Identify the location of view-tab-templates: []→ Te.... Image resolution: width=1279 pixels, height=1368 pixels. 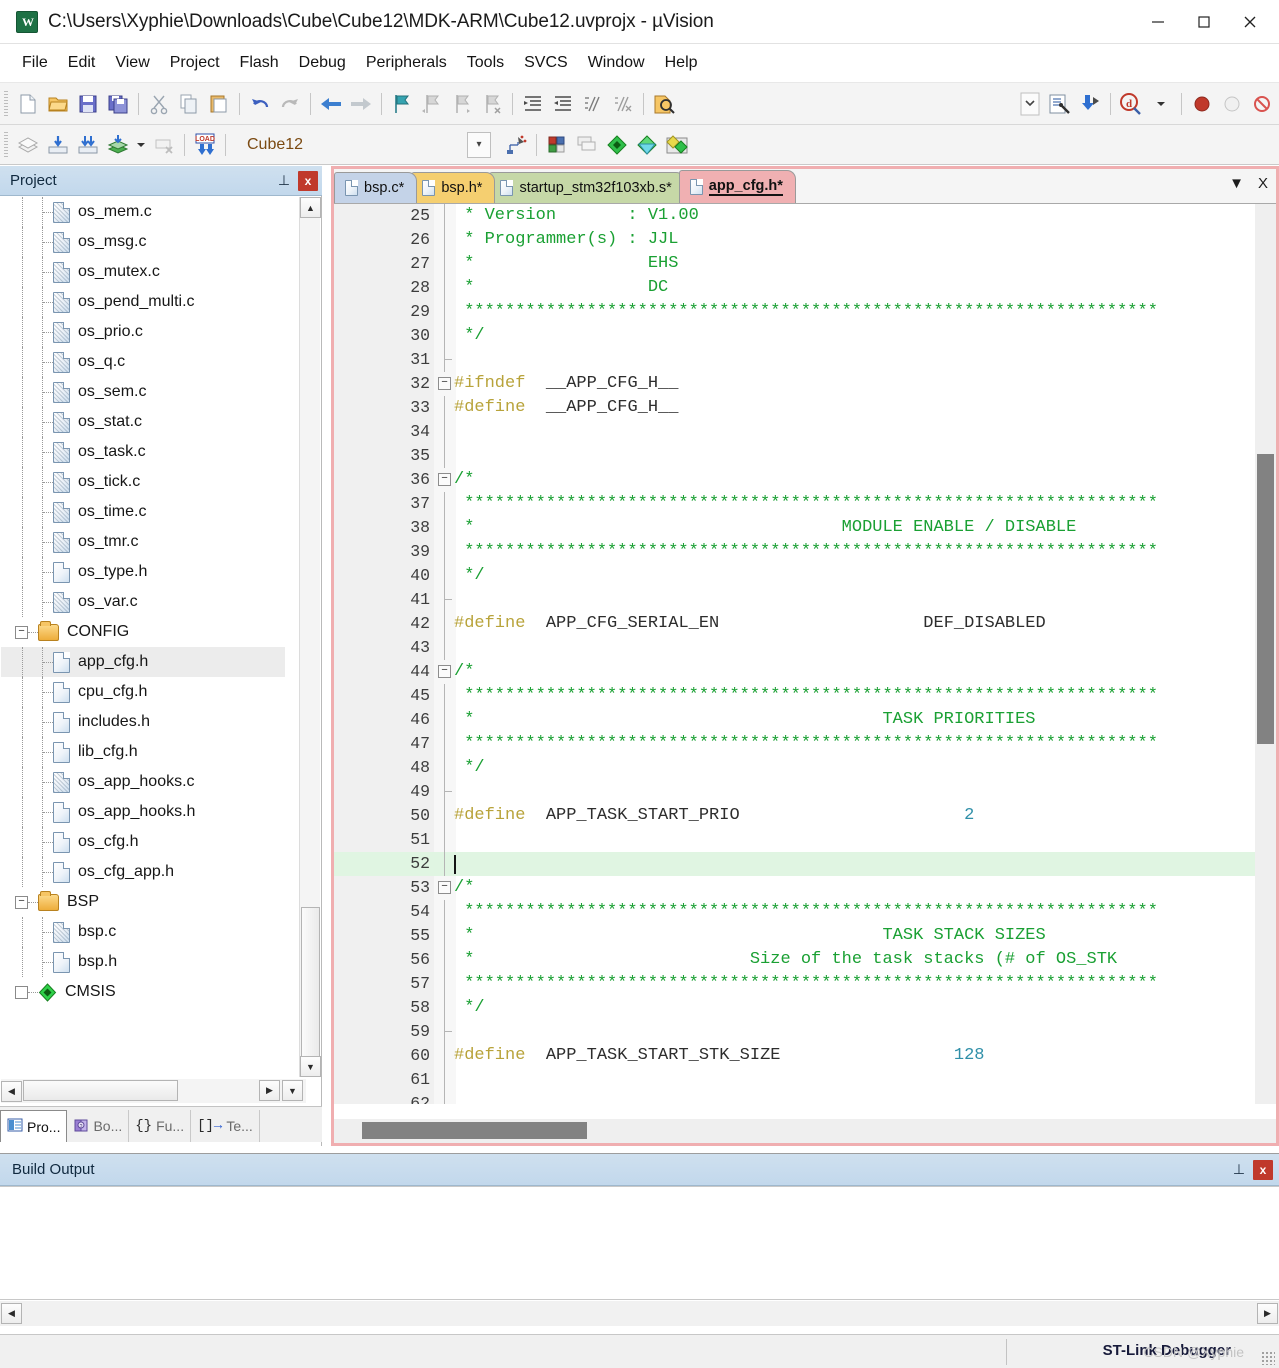
(225, 1126).